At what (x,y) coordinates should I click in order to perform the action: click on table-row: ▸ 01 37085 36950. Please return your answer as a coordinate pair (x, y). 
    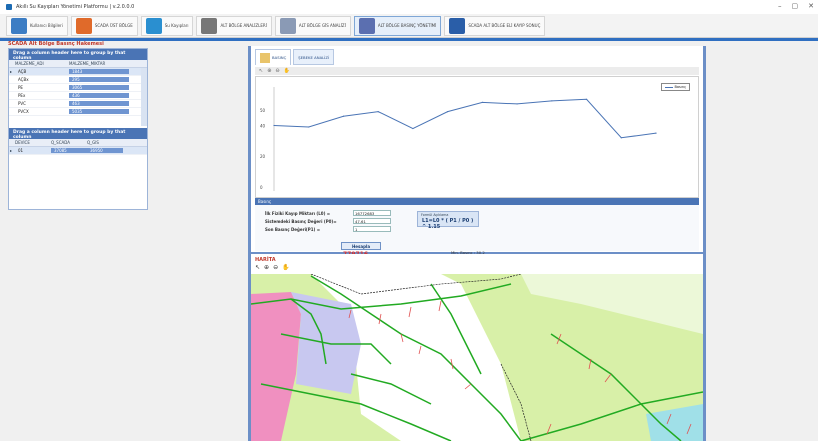
    Looking at the image, I should click on (78, 151).